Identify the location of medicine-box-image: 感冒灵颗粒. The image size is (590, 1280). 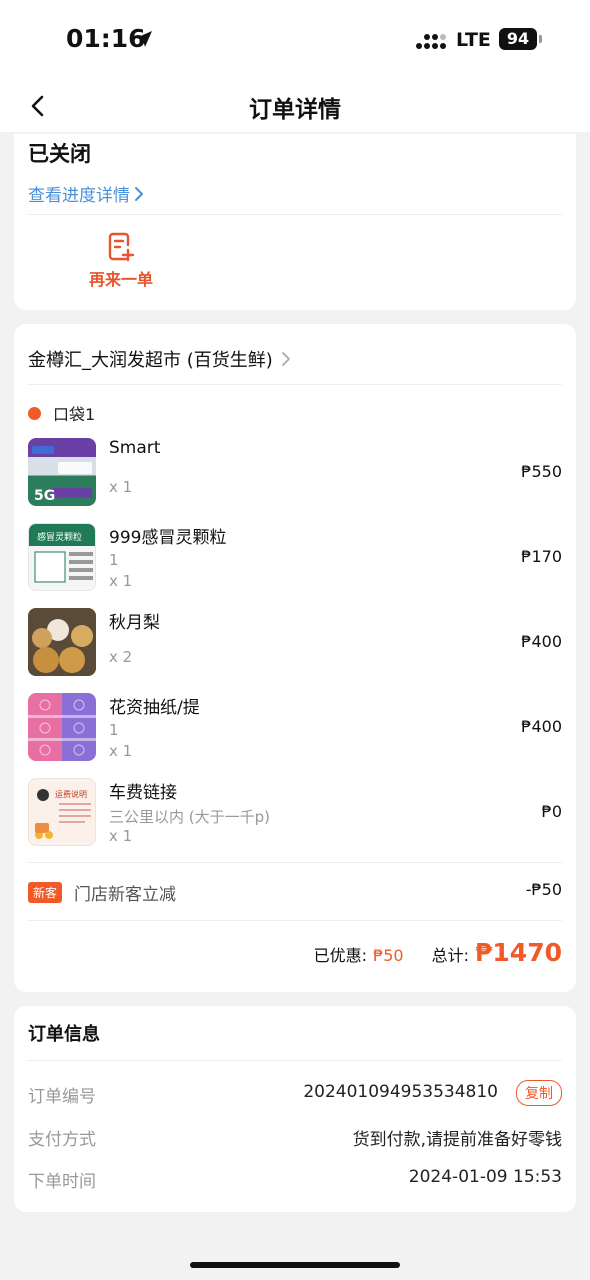
(62, 553).